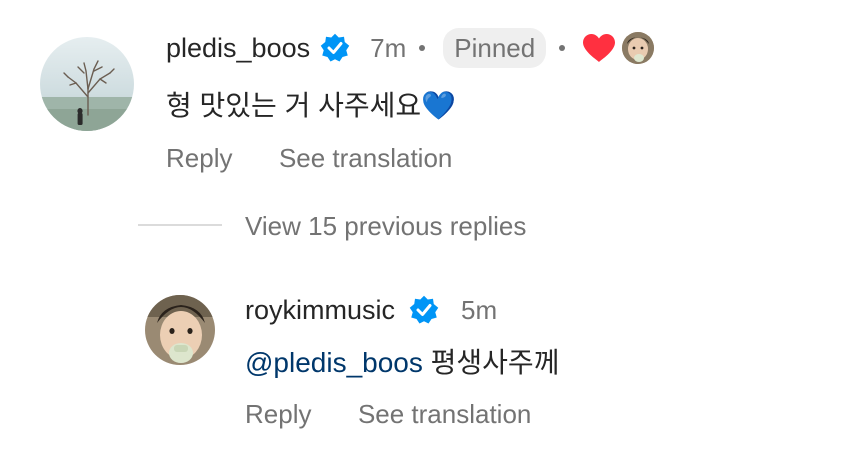  What do you see at coordinates (599, 48) in the screenshot?
I see `creator-heart-icon` at bounding box center [599, 48].